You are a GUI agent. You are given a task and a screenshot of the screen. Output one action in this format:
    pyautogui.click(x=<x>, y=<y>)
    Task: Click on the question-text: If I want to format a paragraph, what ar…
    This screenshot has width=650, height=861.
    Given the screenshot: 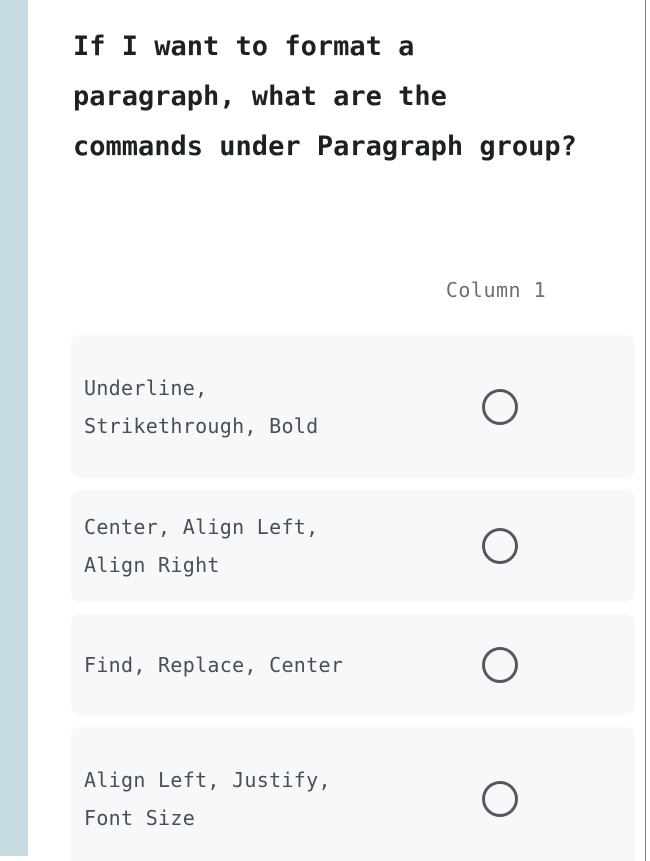 What is the action you would take?
    pyautogui.click(x=325, y=96)
    